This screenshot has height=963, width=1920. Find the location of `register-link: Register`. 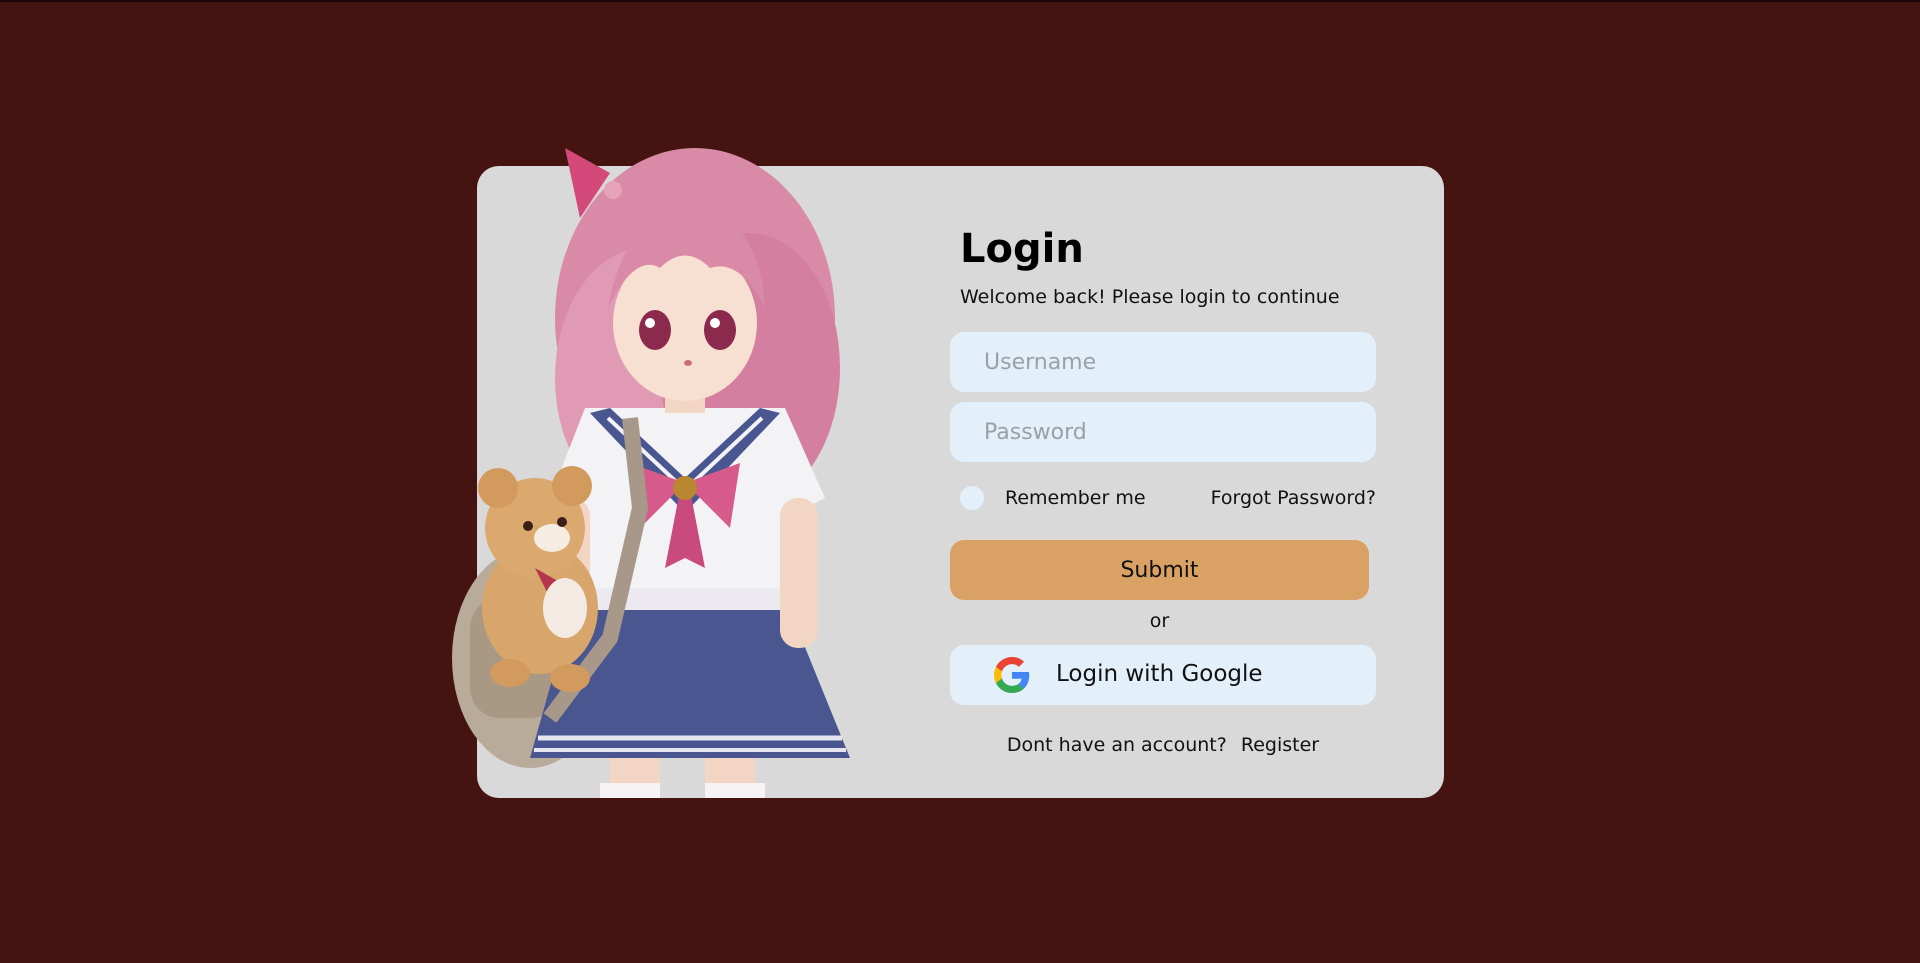

register-link: Register is located at coordinates (1280, 745).